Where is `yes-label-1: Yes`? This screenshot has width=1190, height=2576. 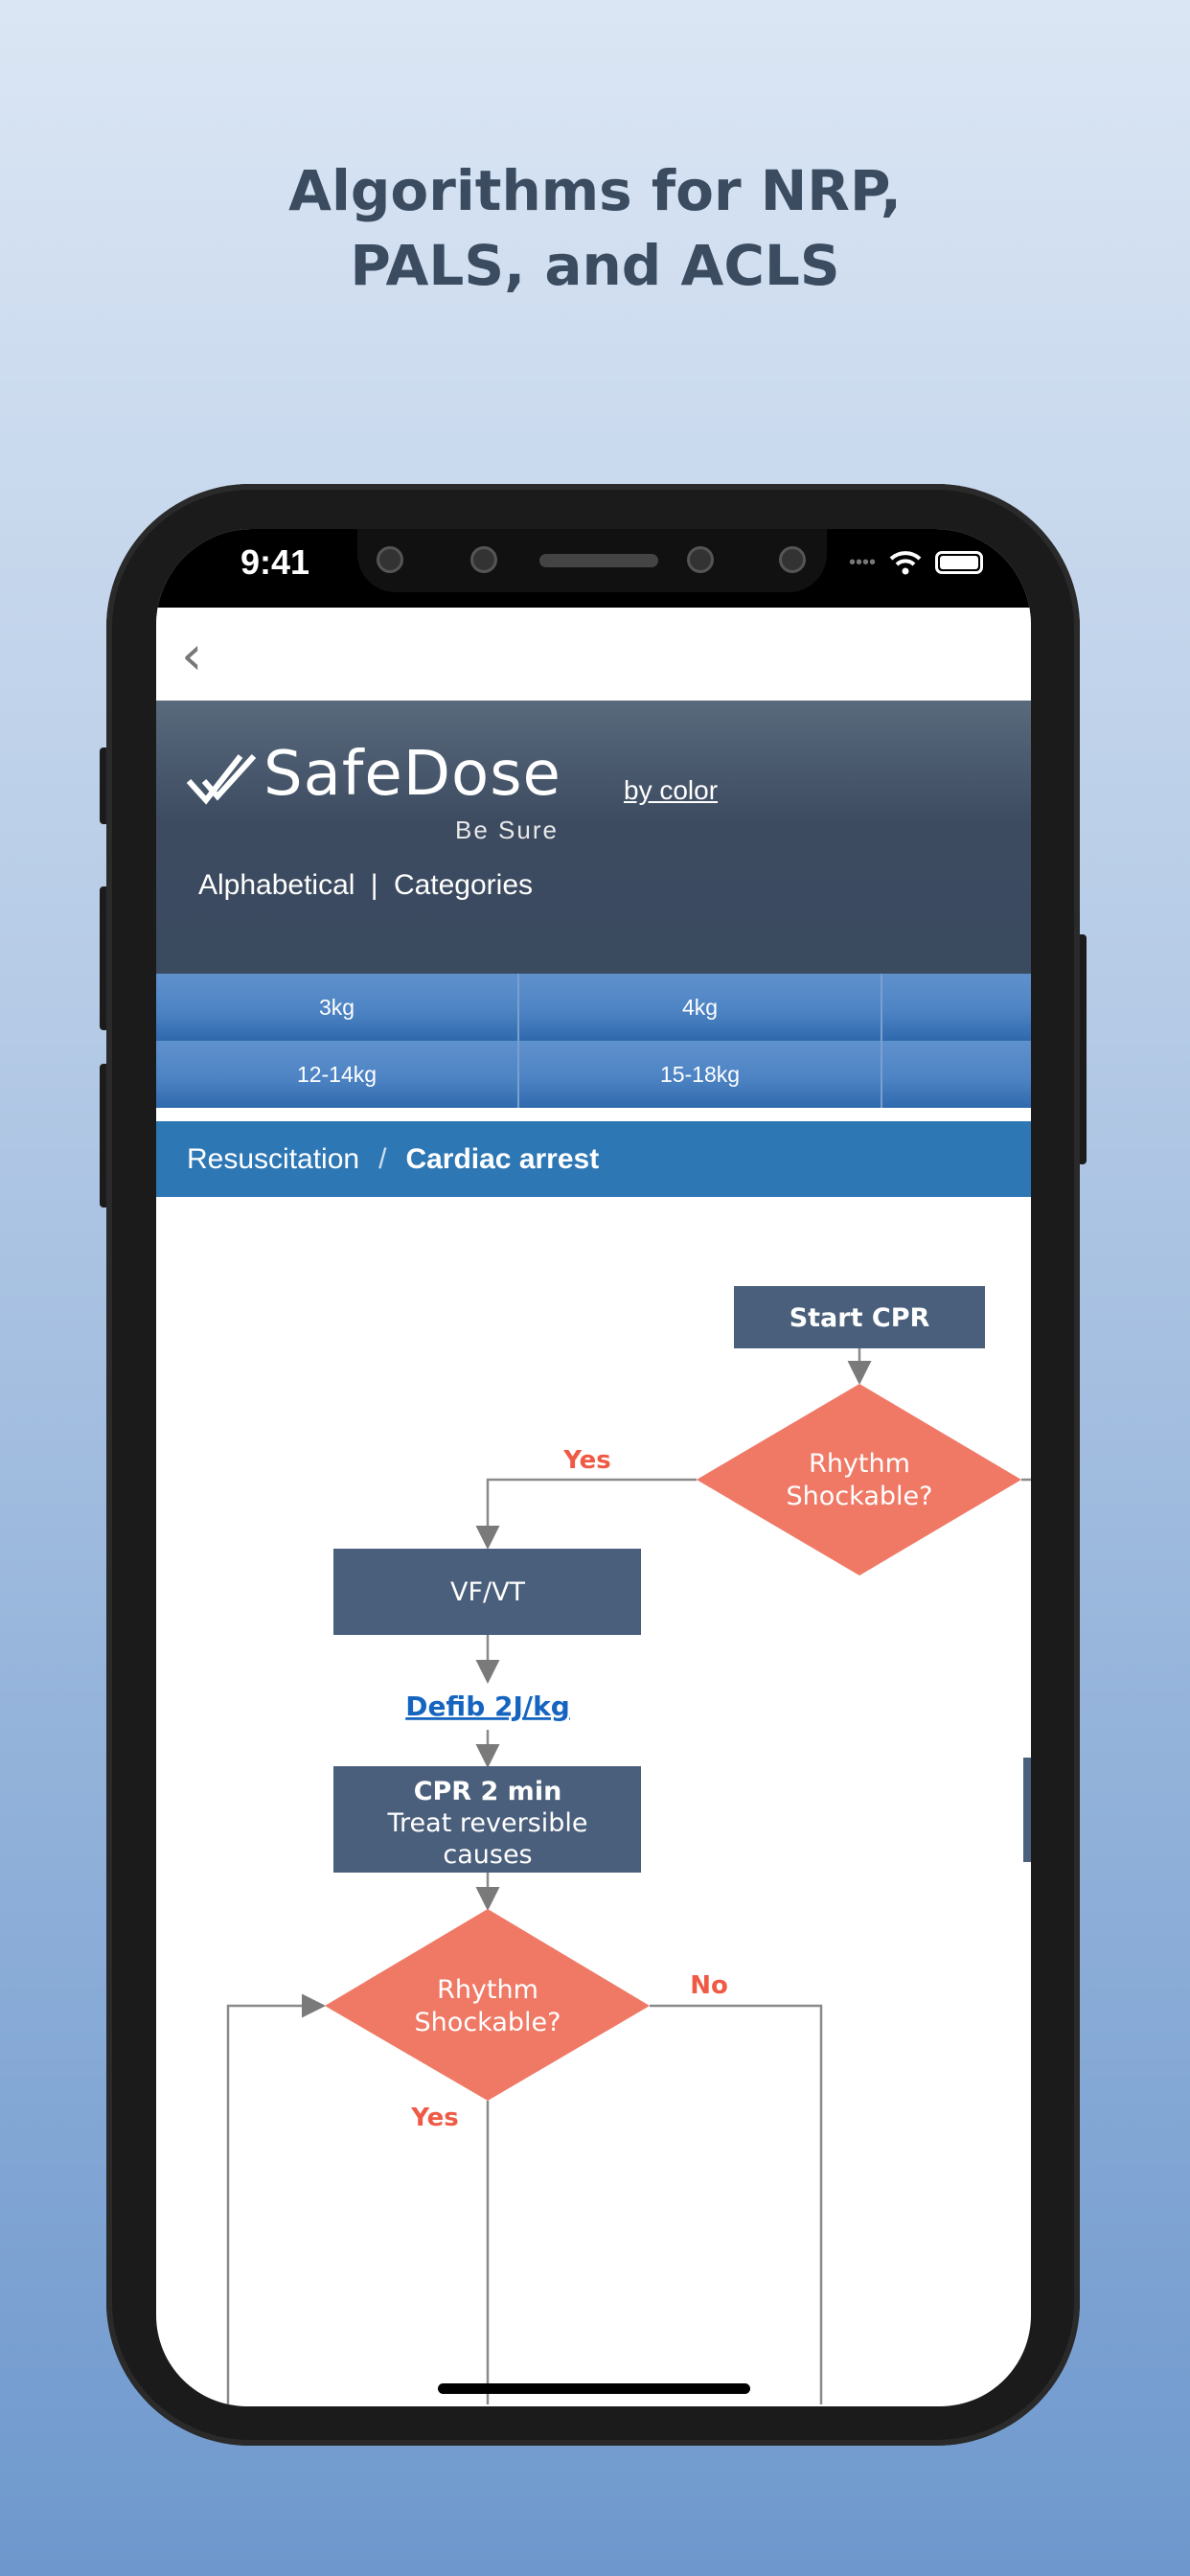
yes-label-1: Yes is located at coordinates (587, 1460).